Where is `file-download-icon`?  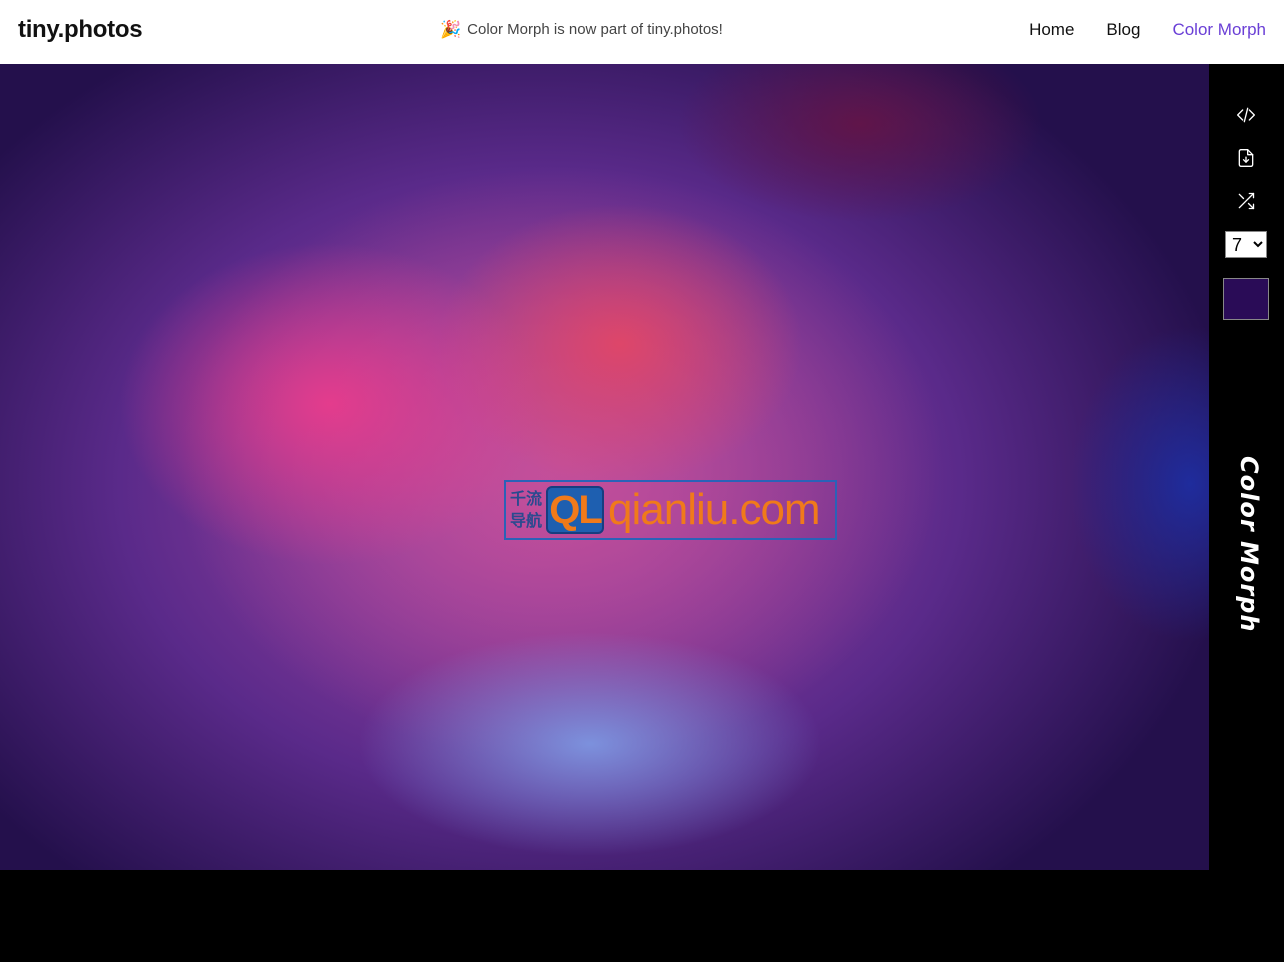 file-download-icon is located at coordinates (1246, 158).